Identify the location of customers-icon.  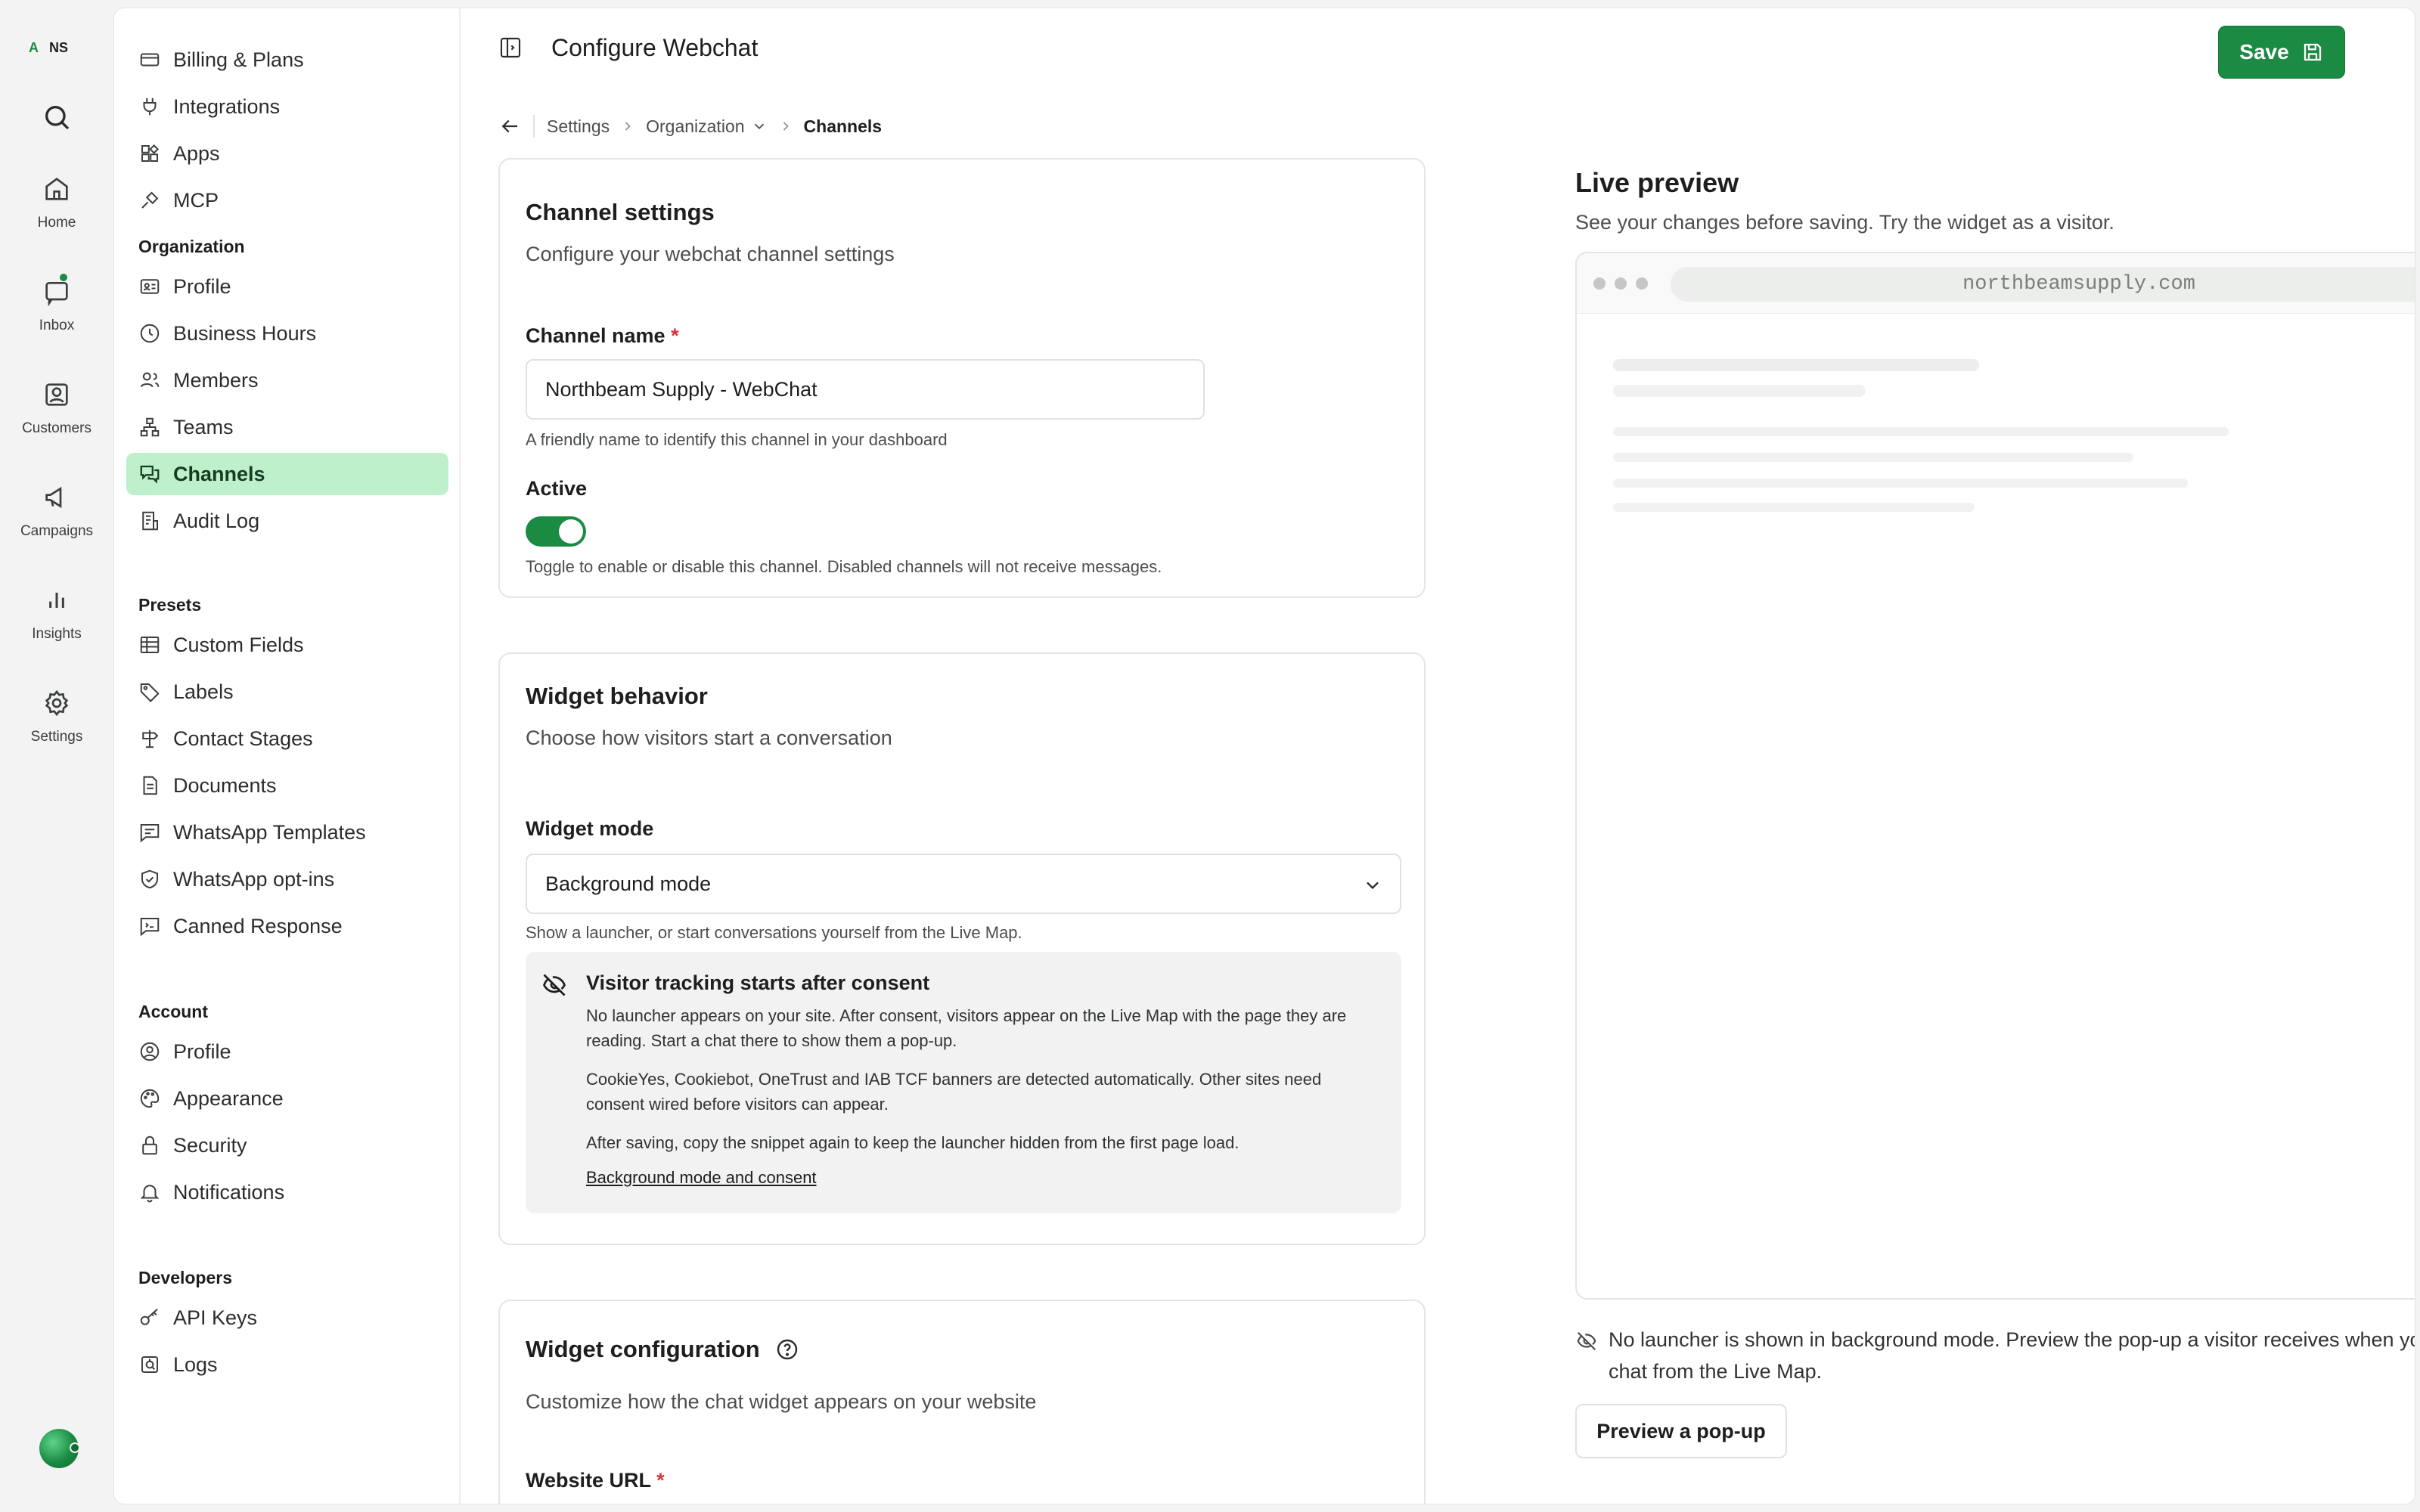
(57, 395).